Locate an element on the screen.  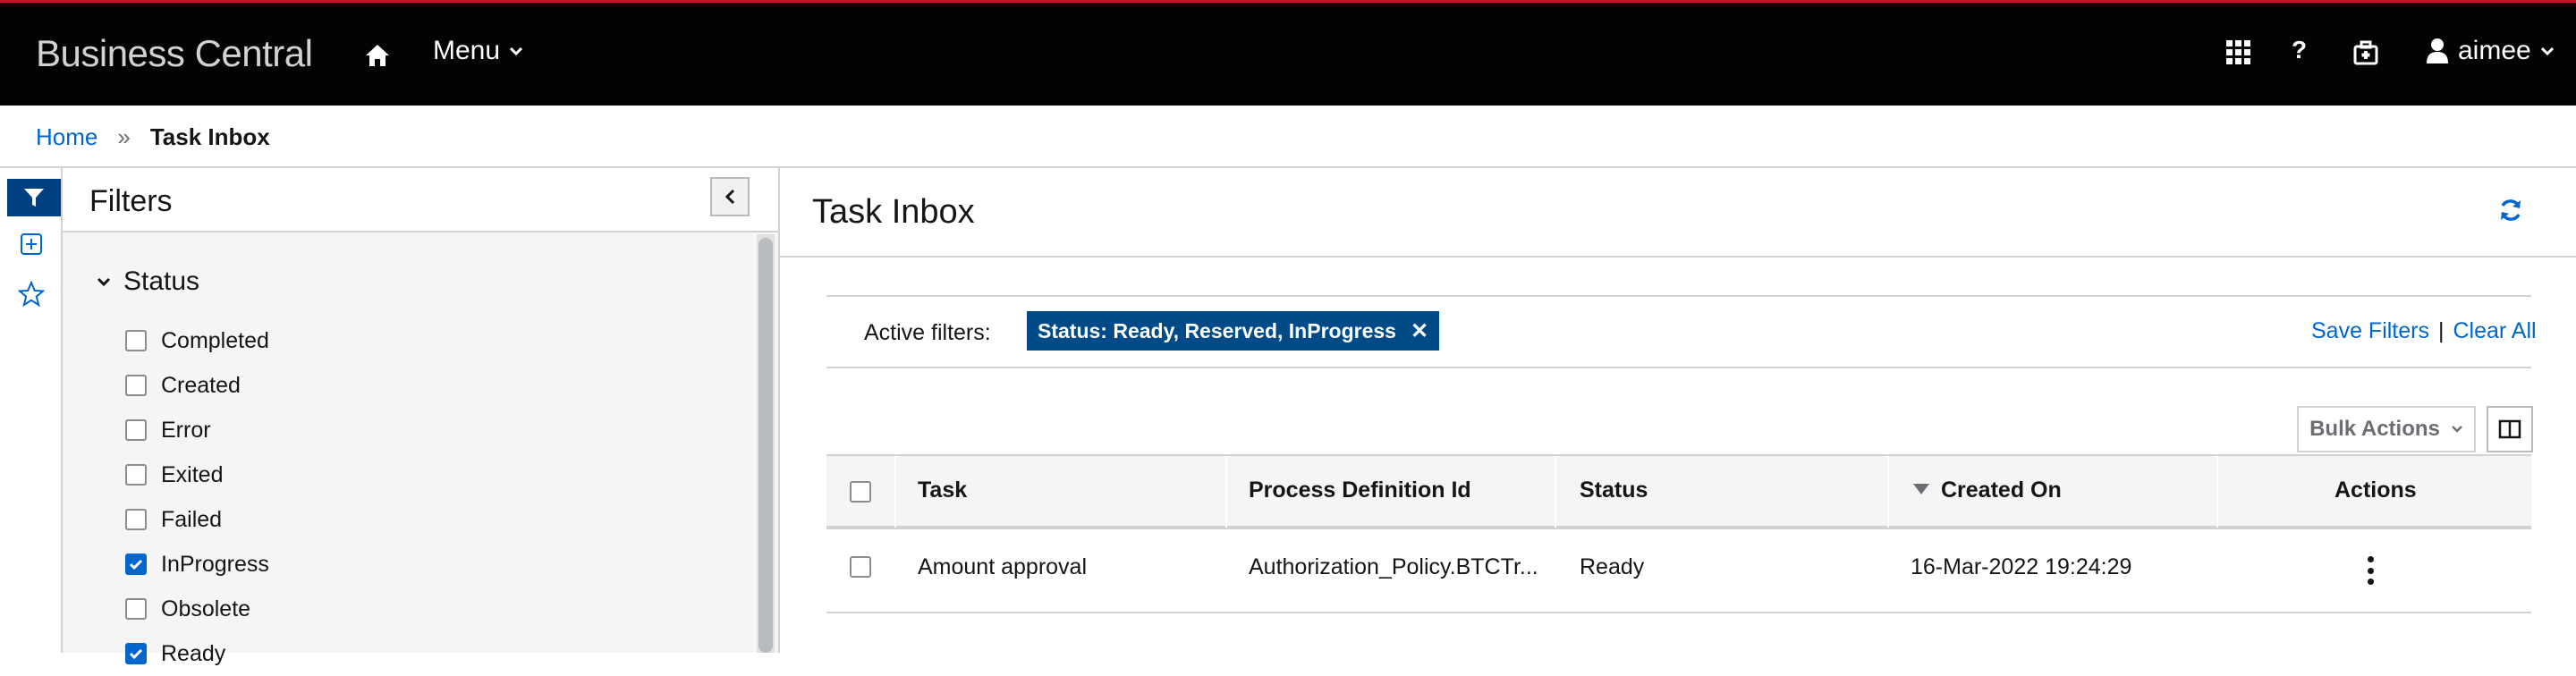
remove-filter-close-icon: ✕ is located at coordinates (1419, 331).